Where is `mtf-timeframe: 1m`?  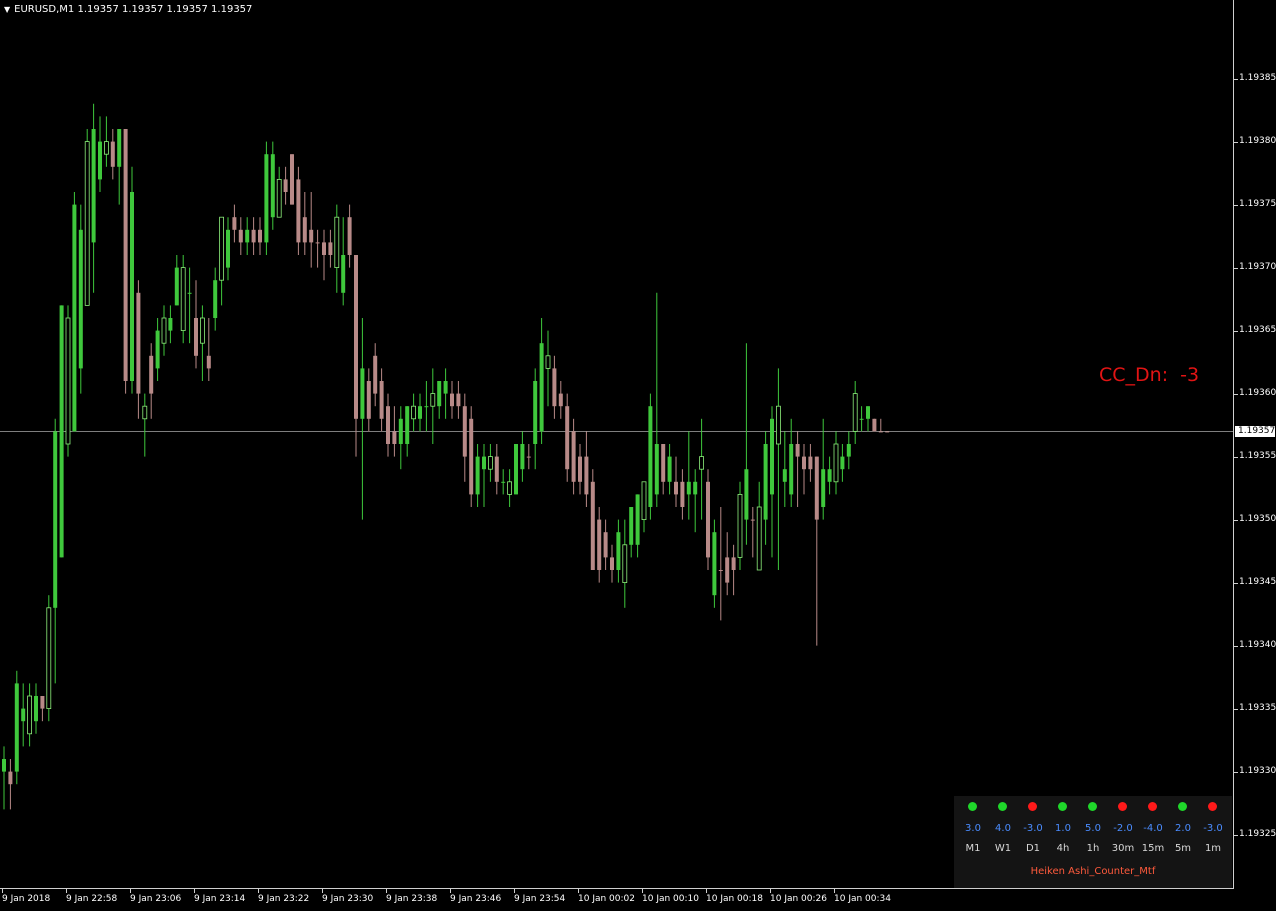 mtf-timeframe: 1m is located at coordinates (1213, 848).